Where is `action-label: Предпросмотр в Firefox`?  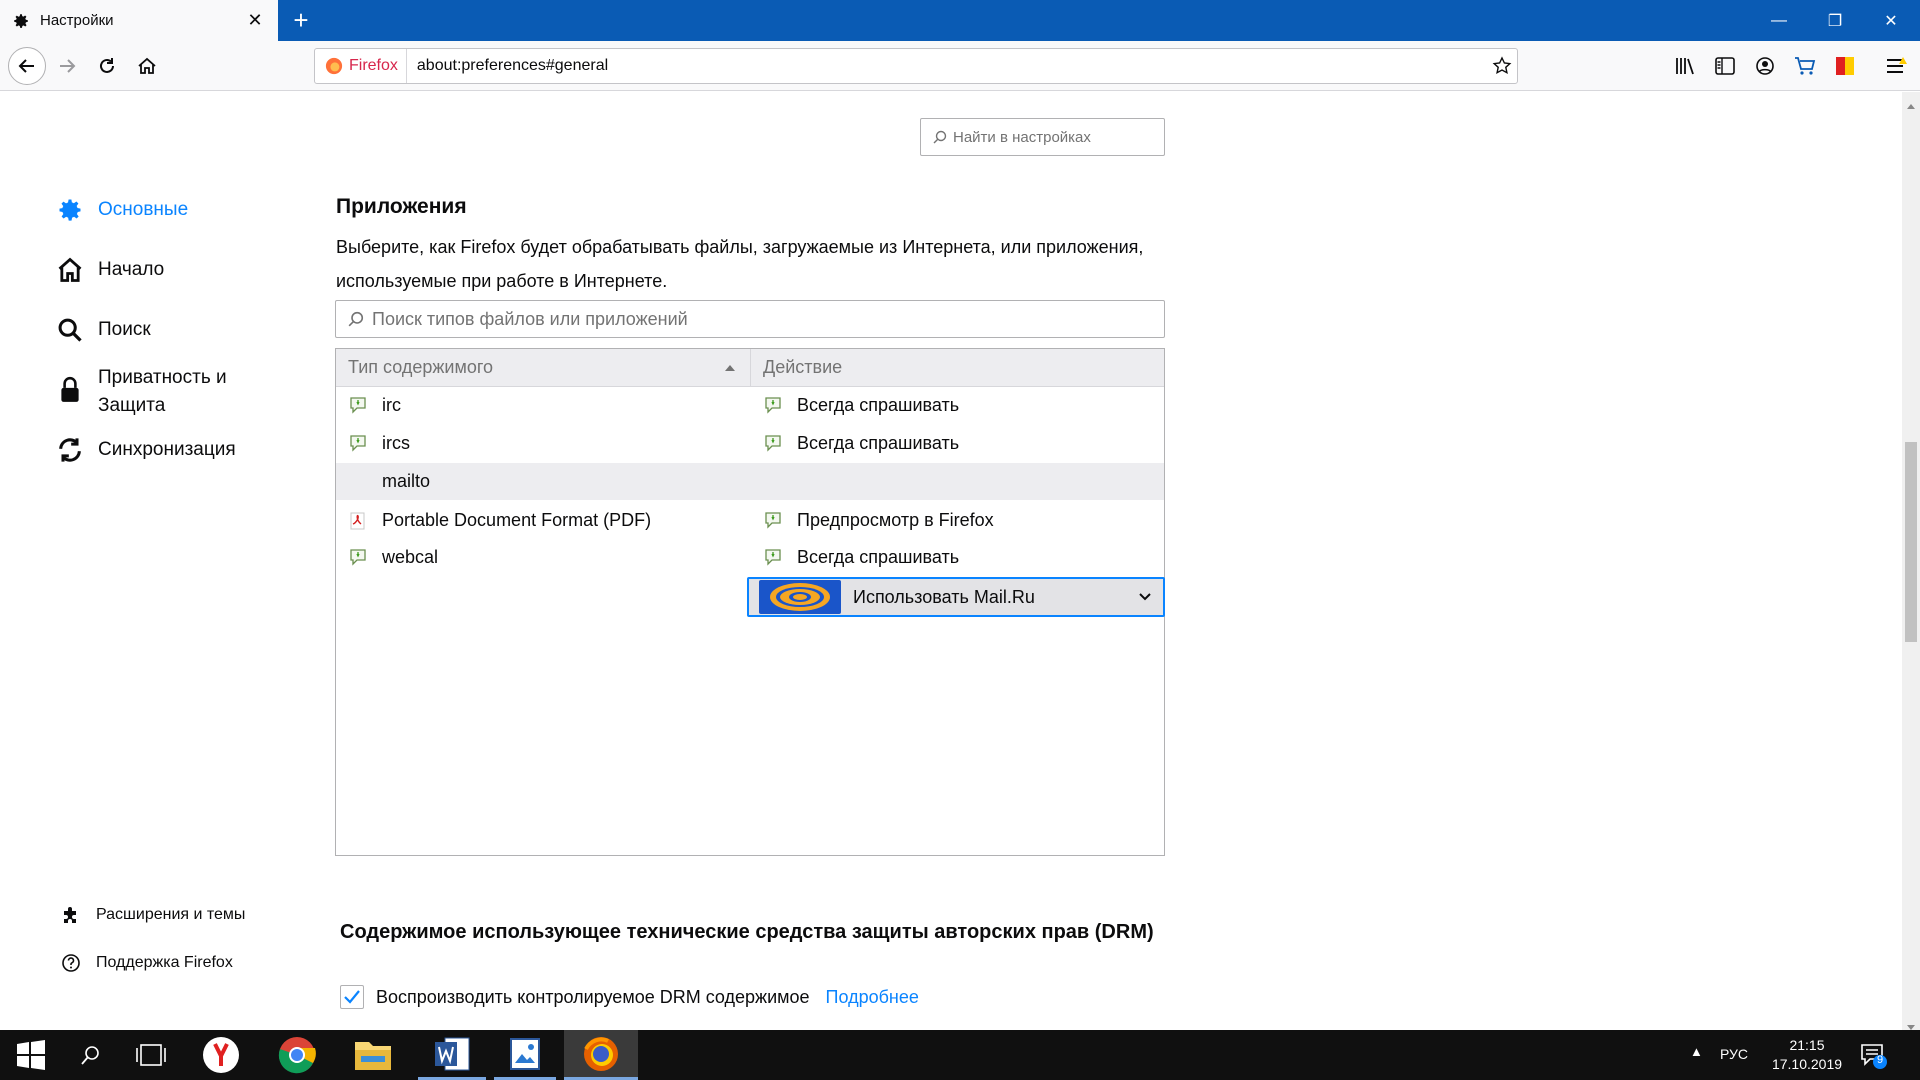 action-label: Предпросмотр в Firefox is located at coordinates (895, 520).